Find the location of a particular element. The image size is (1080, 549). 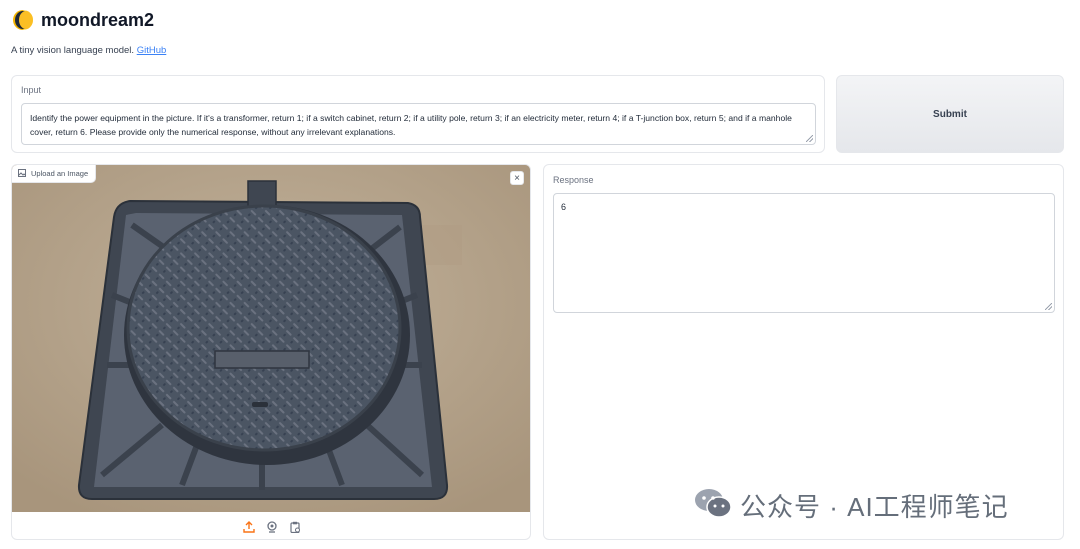

image-icon is located at coordinates (22, 173).